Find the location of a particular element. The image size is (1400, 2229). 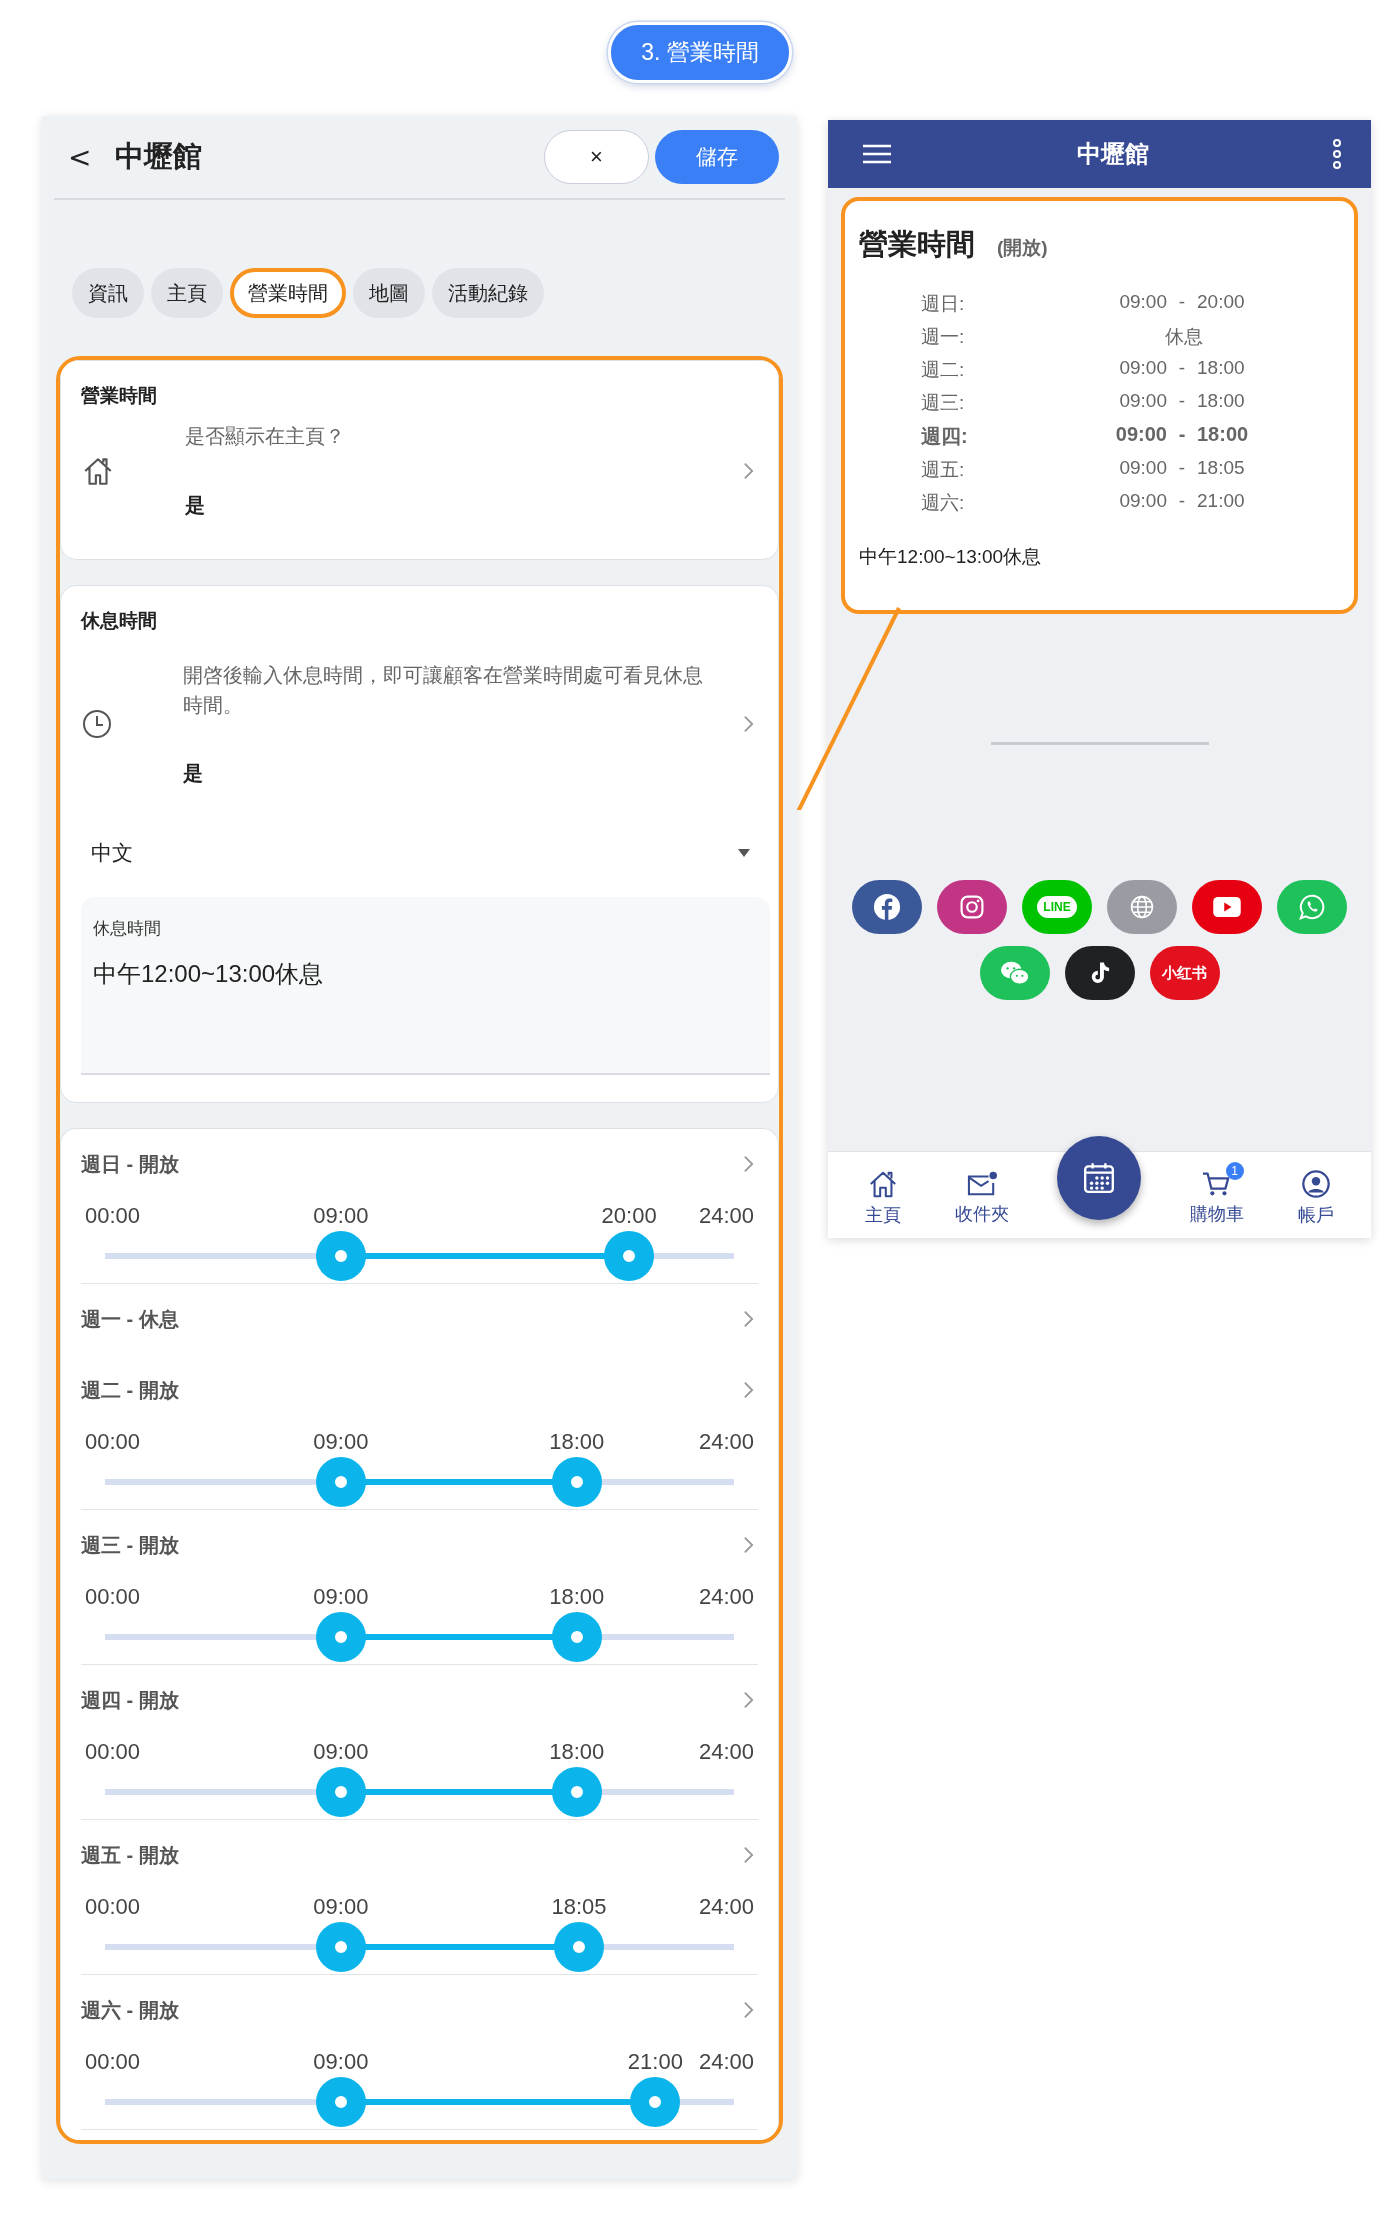

user-icon is located at coordinates (1315, 1184).